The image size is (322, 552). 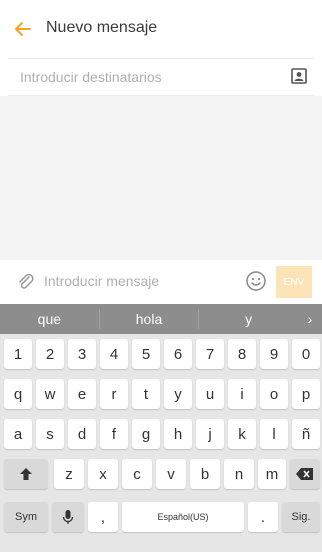 I want to click on send-button: ENV, so click(x=294, y=282).